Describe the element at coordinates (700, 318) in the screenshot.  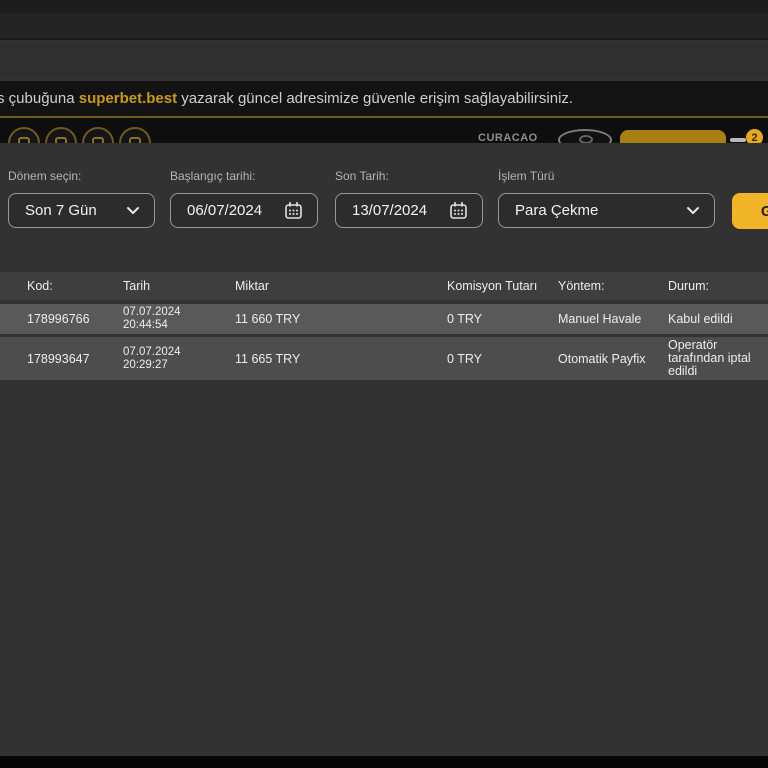
I see `cell-durum: Kabul edildi` at that location.